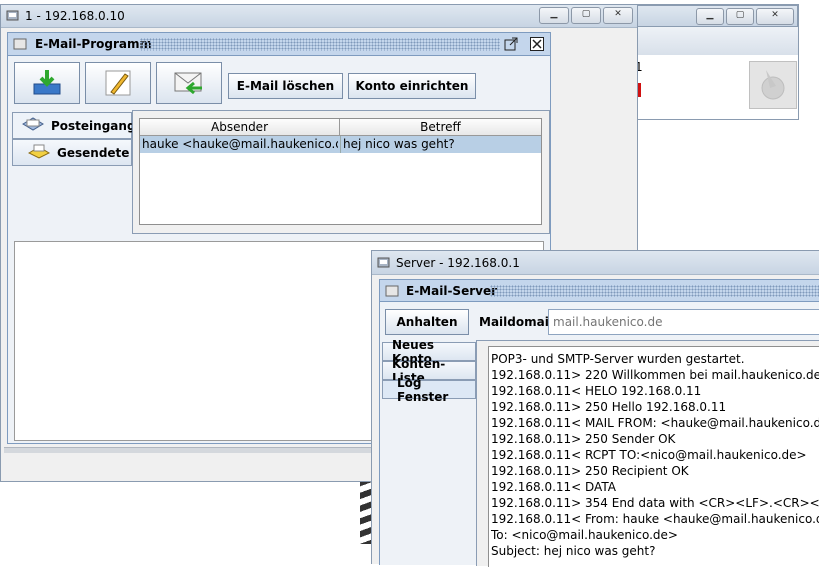  What do you see at coordinates (423, 389) in the screenshot?
I see `tab-label: Log Fenster` at bounding box center [423, 389].